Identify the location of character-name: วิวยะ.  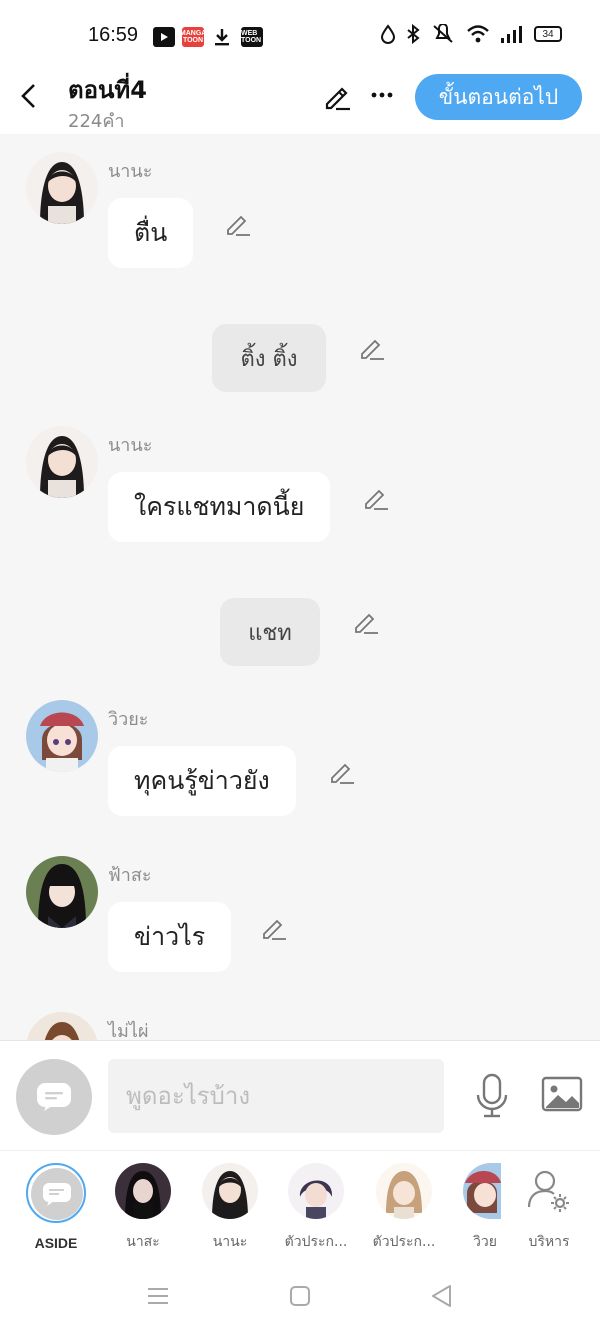
(128, 719).